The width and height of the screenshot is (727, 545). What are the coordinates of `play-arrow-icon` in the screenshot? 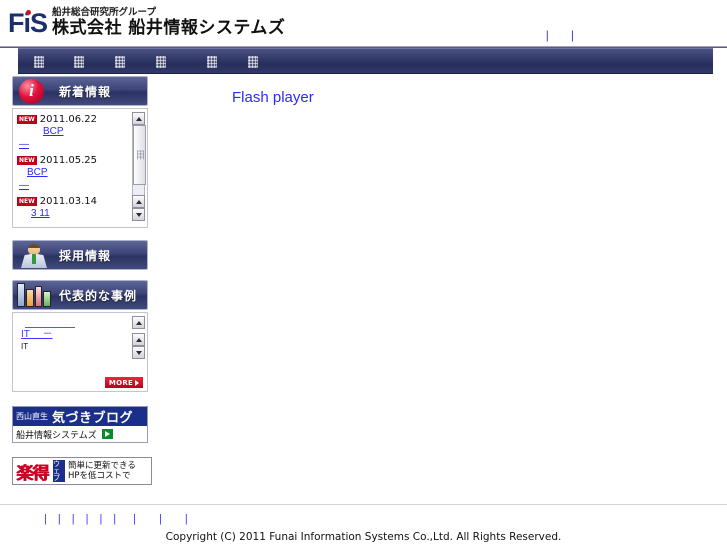 It's located at (107, 434).